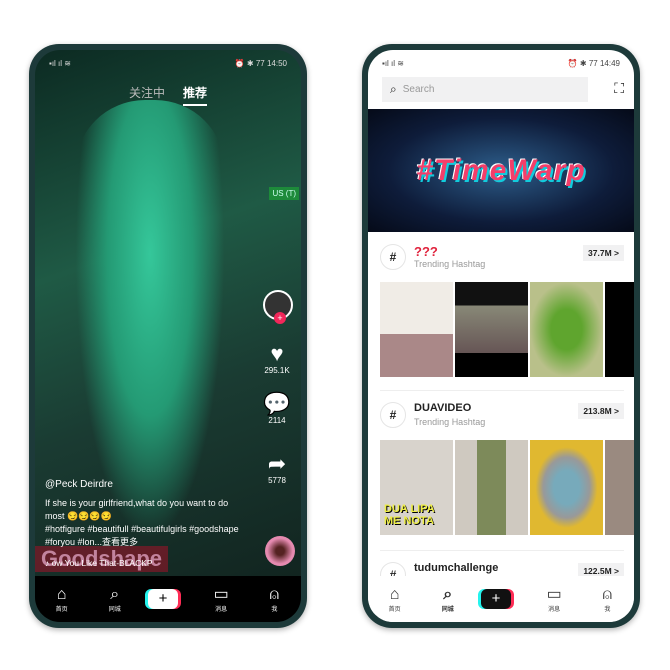 Image resolution: width=670 pixels, height=670 pixels. I want to click on tab-for-you: 推荐, so click(195, 96).